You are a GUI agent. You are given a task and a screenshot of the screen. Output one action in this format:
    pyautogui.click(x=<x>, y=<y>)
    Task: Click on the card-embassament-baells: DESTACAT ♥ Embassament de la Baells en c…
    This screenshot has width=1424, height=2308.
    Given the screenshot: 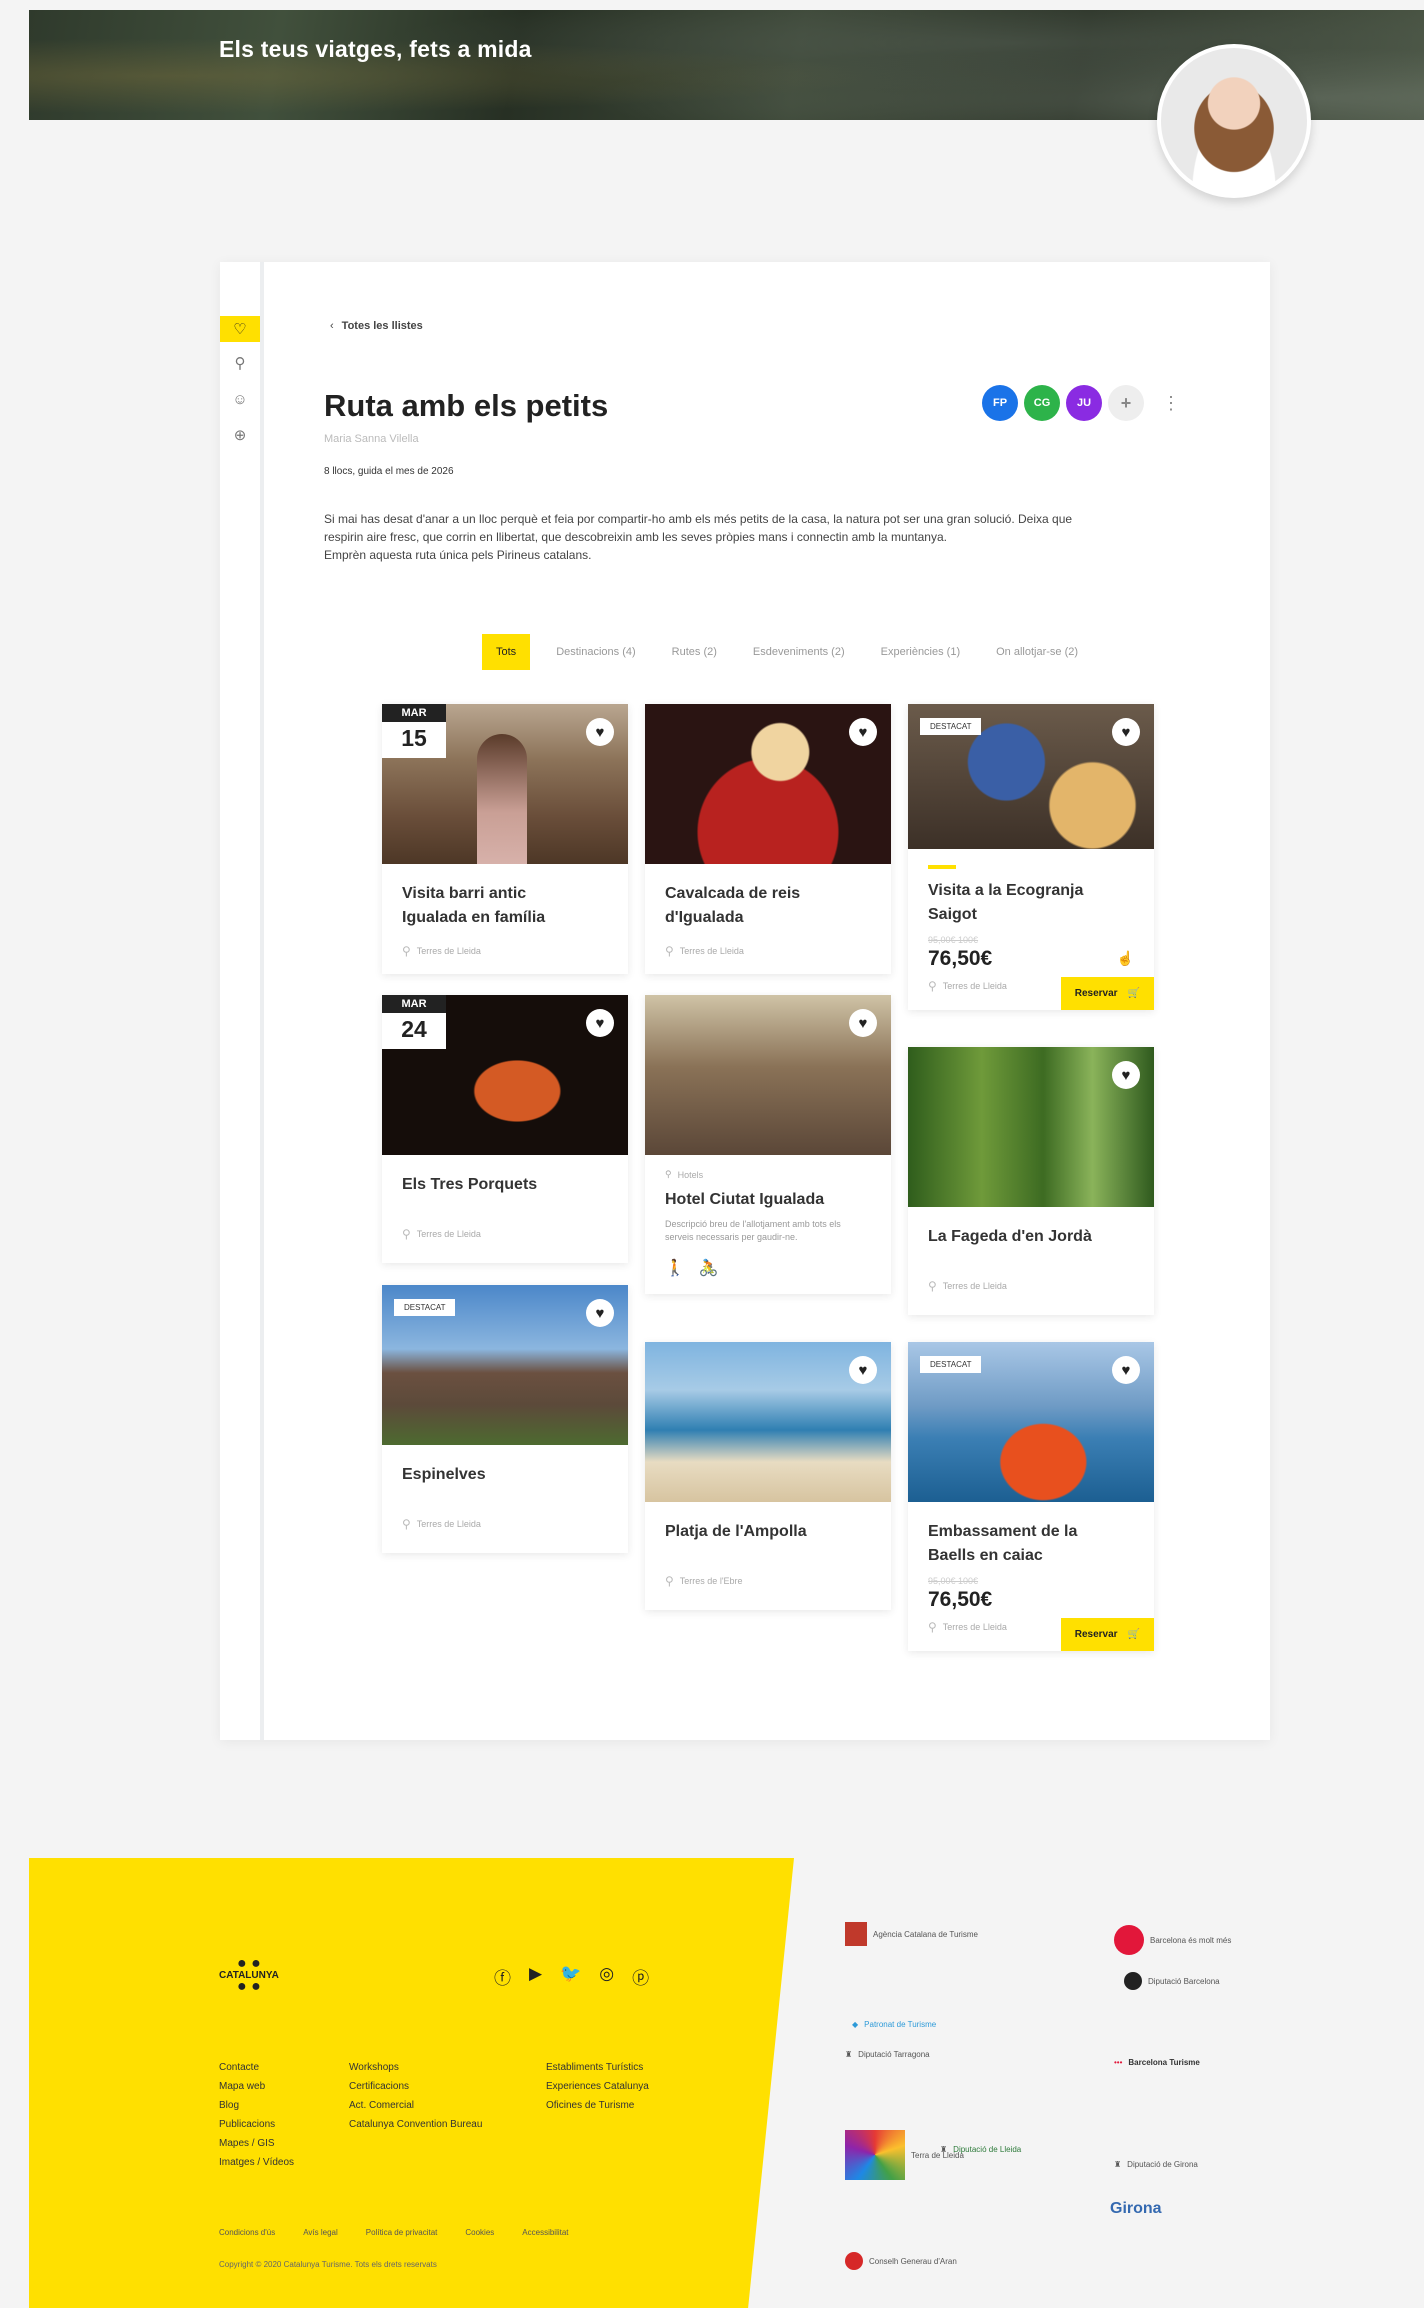 What is the action you would take?
    pyautogui.click(x=1031, y=1496)
    